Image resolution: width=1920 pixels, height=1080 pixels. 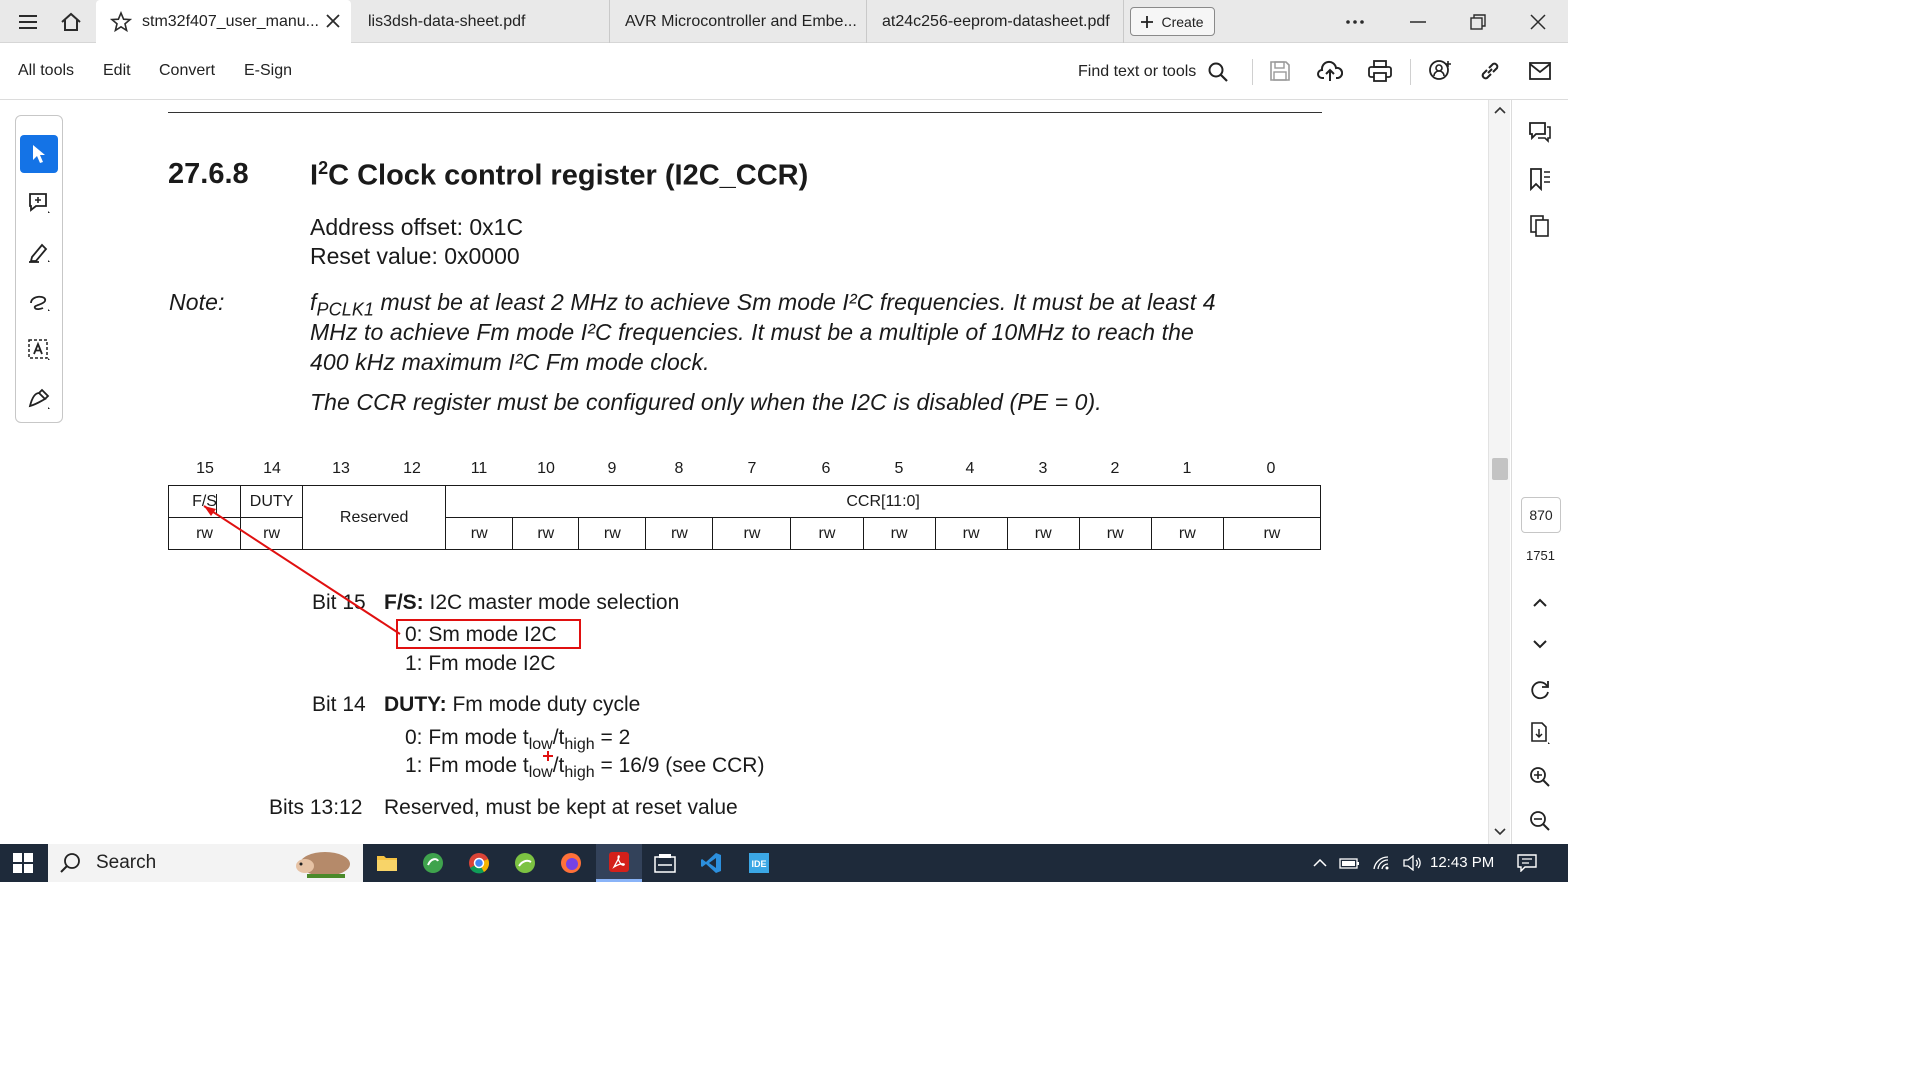 I want to click on home-icon, so click(x=71, y=21).